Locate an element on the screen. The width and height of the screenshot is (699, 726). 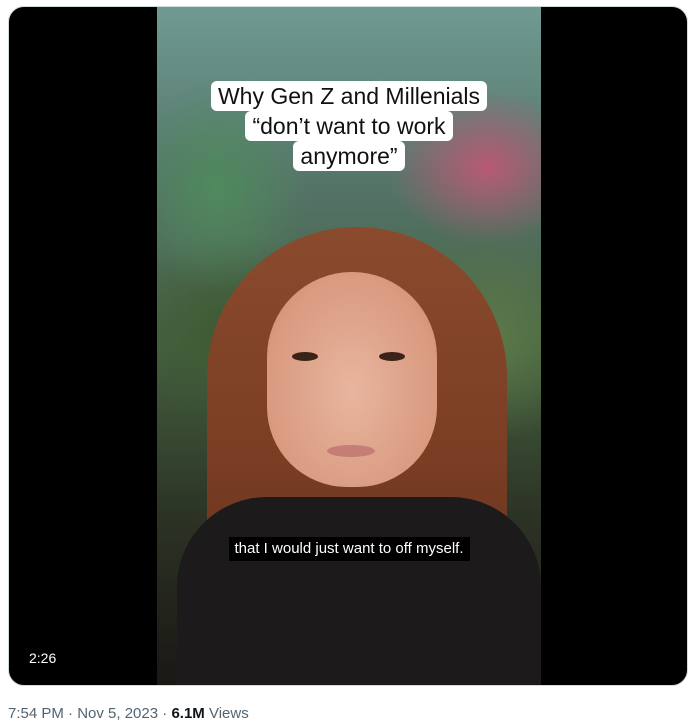
tweet-meta: 7:54 PM · Nov 5, 2023 · 6.1M Views is located at coordinates (128, 714).